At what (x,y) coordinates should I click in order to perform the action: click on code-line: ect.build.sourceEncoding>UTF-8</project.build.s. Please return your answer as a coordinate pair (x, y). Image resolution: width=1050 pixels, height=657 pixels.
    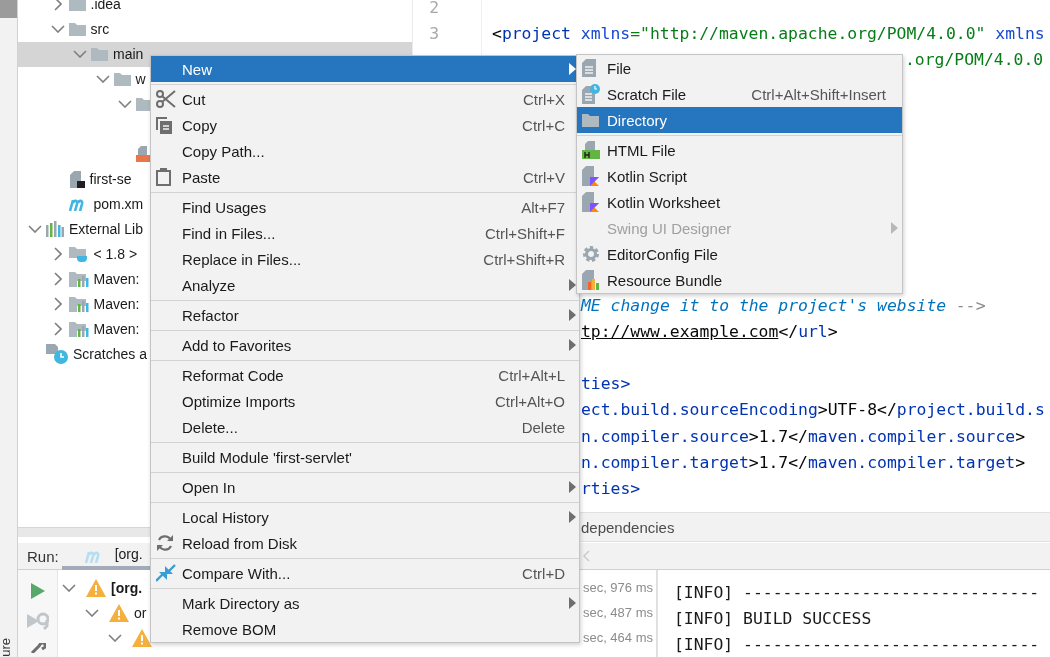
    Looking at the image, I should click on (813, 410).